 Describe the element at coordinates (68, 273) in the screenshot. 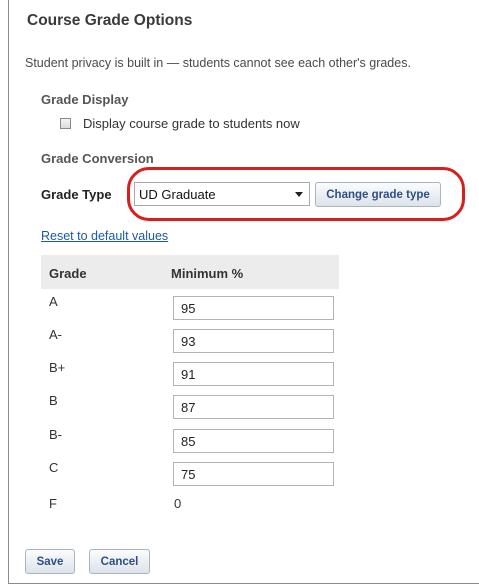

I see `grade-column-header: Grade` at that location.